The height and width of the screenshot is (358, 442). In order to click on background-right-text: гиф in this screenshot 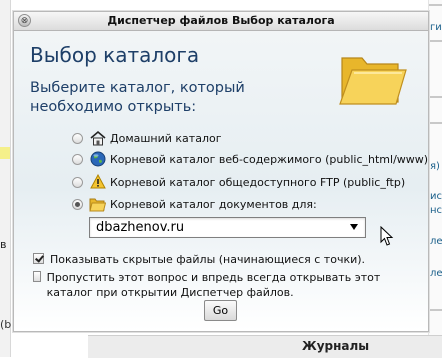, I will do `click(436, 27)`.